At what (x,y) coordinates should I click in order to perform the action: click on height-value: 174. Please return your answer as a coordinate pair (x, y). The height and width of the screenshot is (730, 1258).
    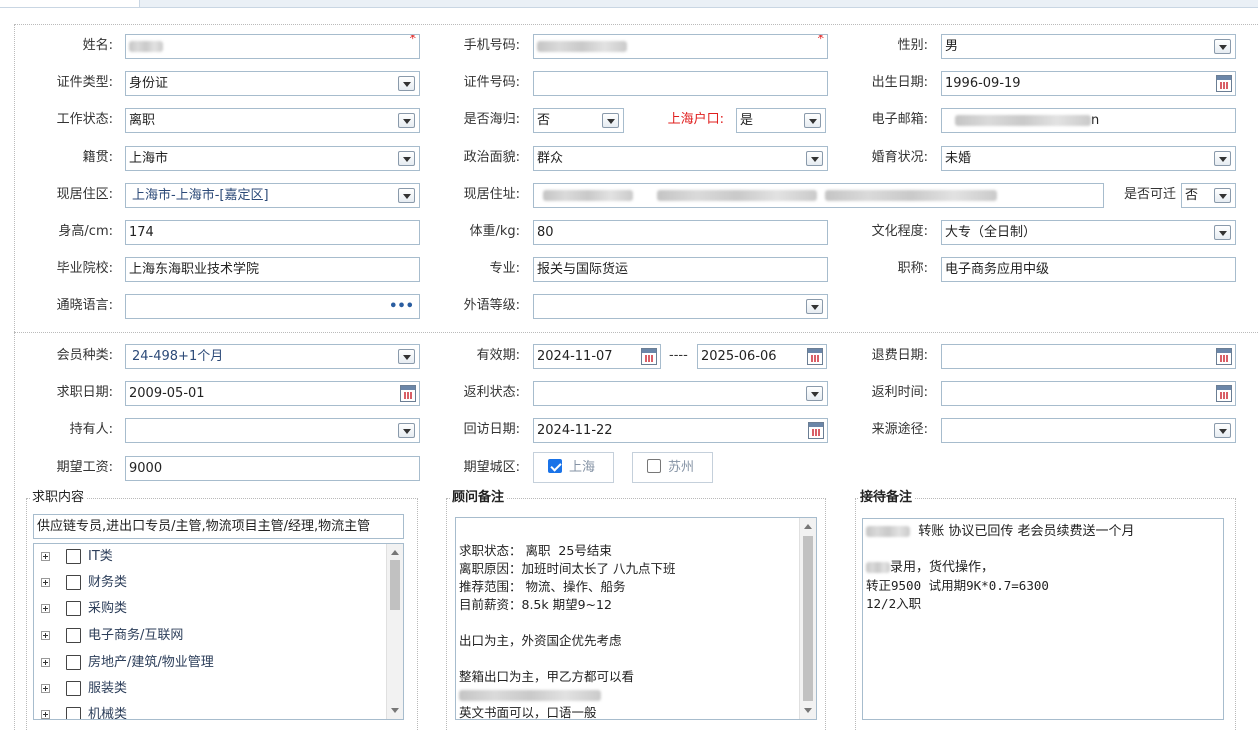
    Looking at the image, I should click on (141, 232).